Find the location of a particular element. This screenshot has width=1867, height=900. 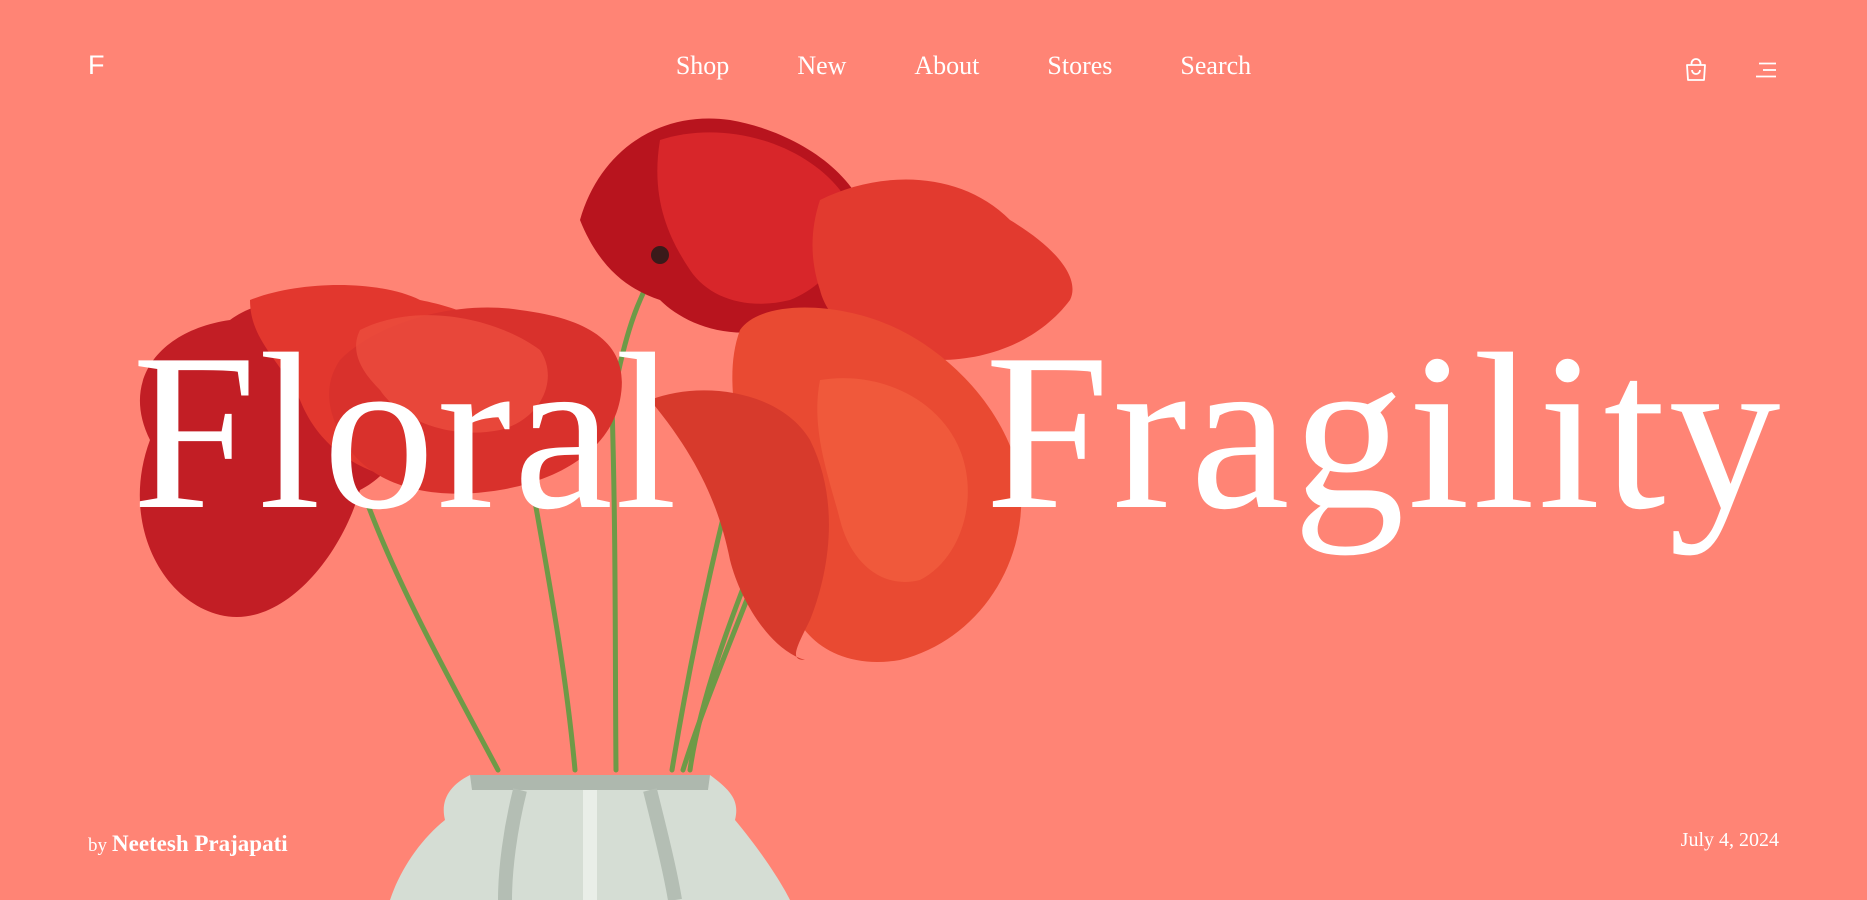

hero-title-word-2: Fragility is located at coordinates (1384, 432).